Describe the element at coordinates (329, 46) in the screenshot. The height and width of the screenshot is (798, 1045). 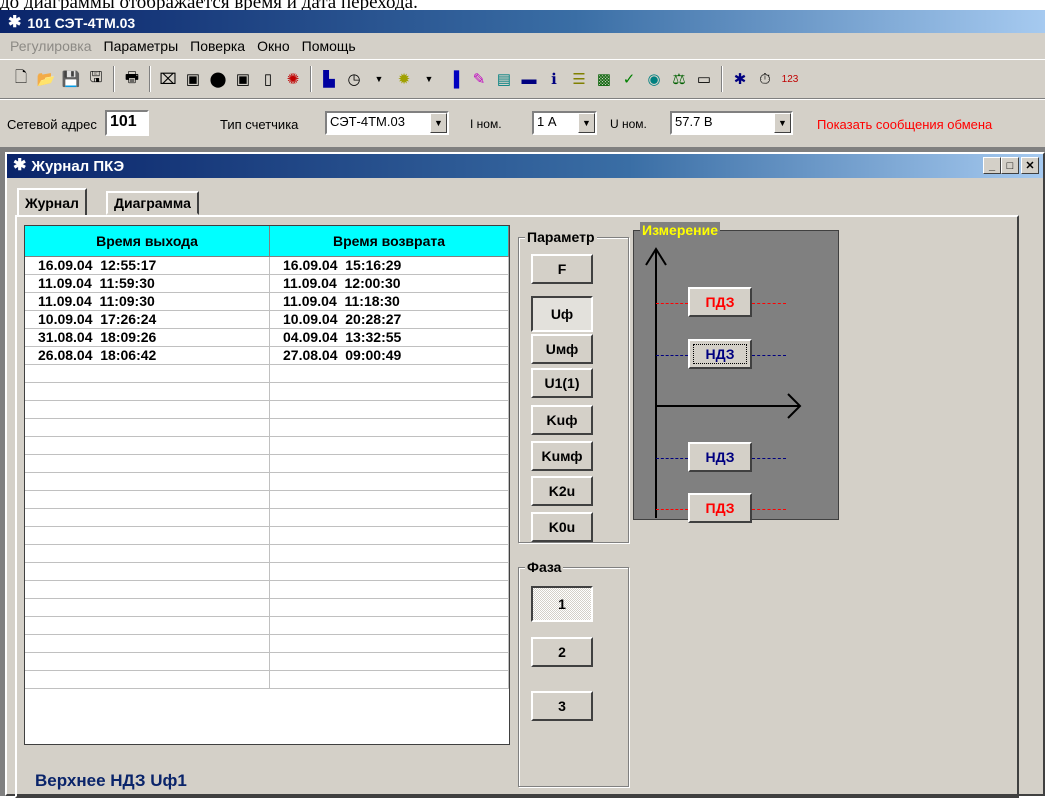
I see `menu-help: Помощь` at that location.